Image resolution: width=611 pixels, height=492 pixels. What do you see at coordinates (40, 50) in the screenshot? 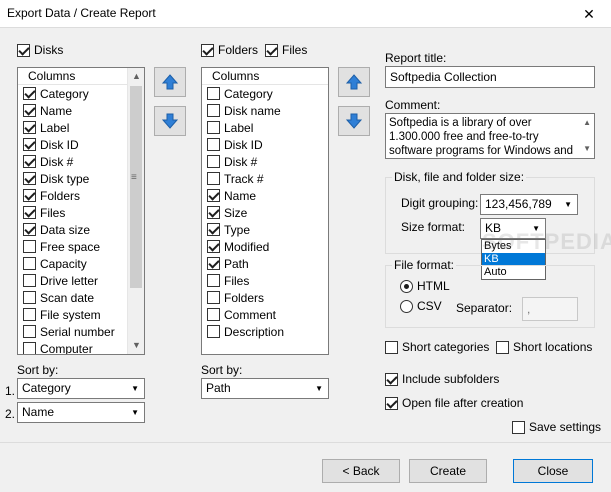
I see `disks-checkbox: Disks` at bounding box center [40, 50].